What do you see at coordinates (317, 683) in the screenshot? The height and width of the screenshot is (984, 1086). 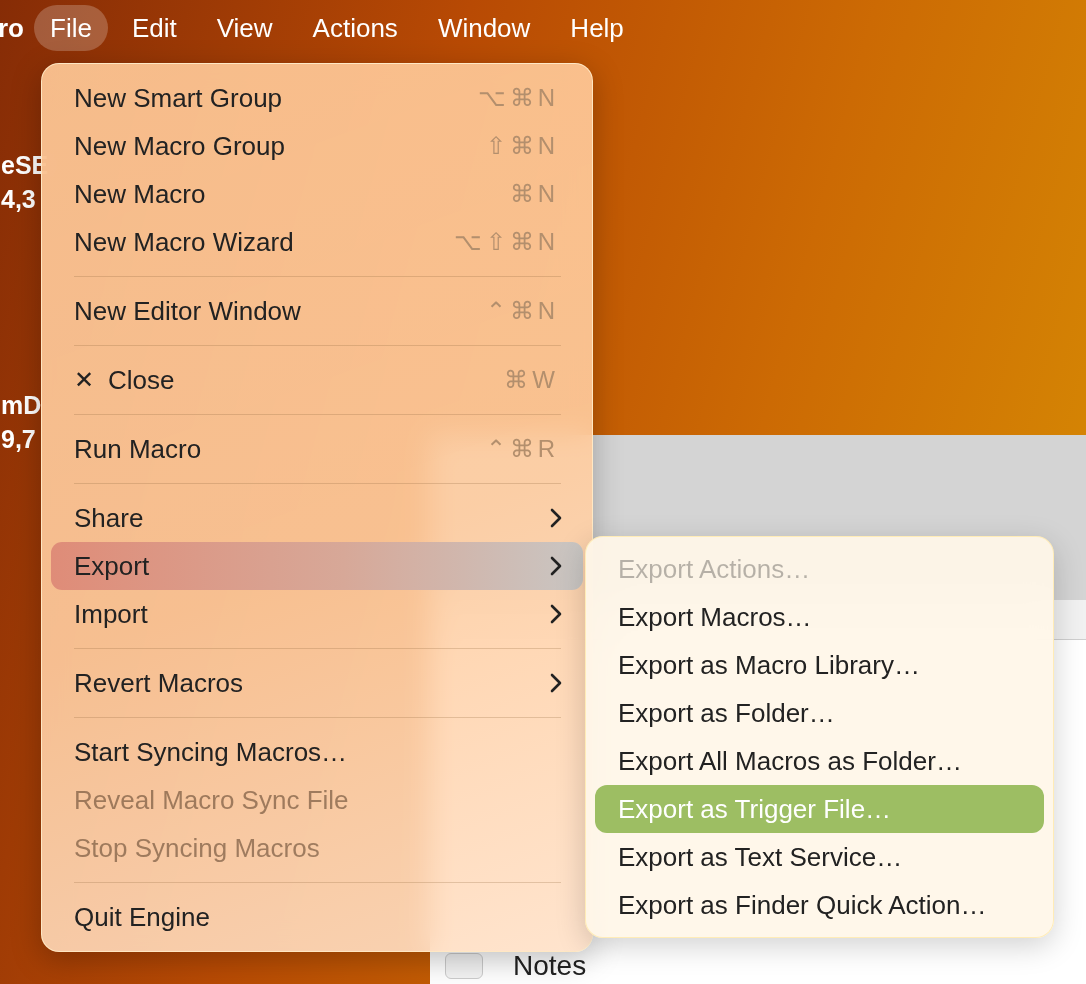 I see `menu-item: Revert Macros` at bounding box center [317, 683].